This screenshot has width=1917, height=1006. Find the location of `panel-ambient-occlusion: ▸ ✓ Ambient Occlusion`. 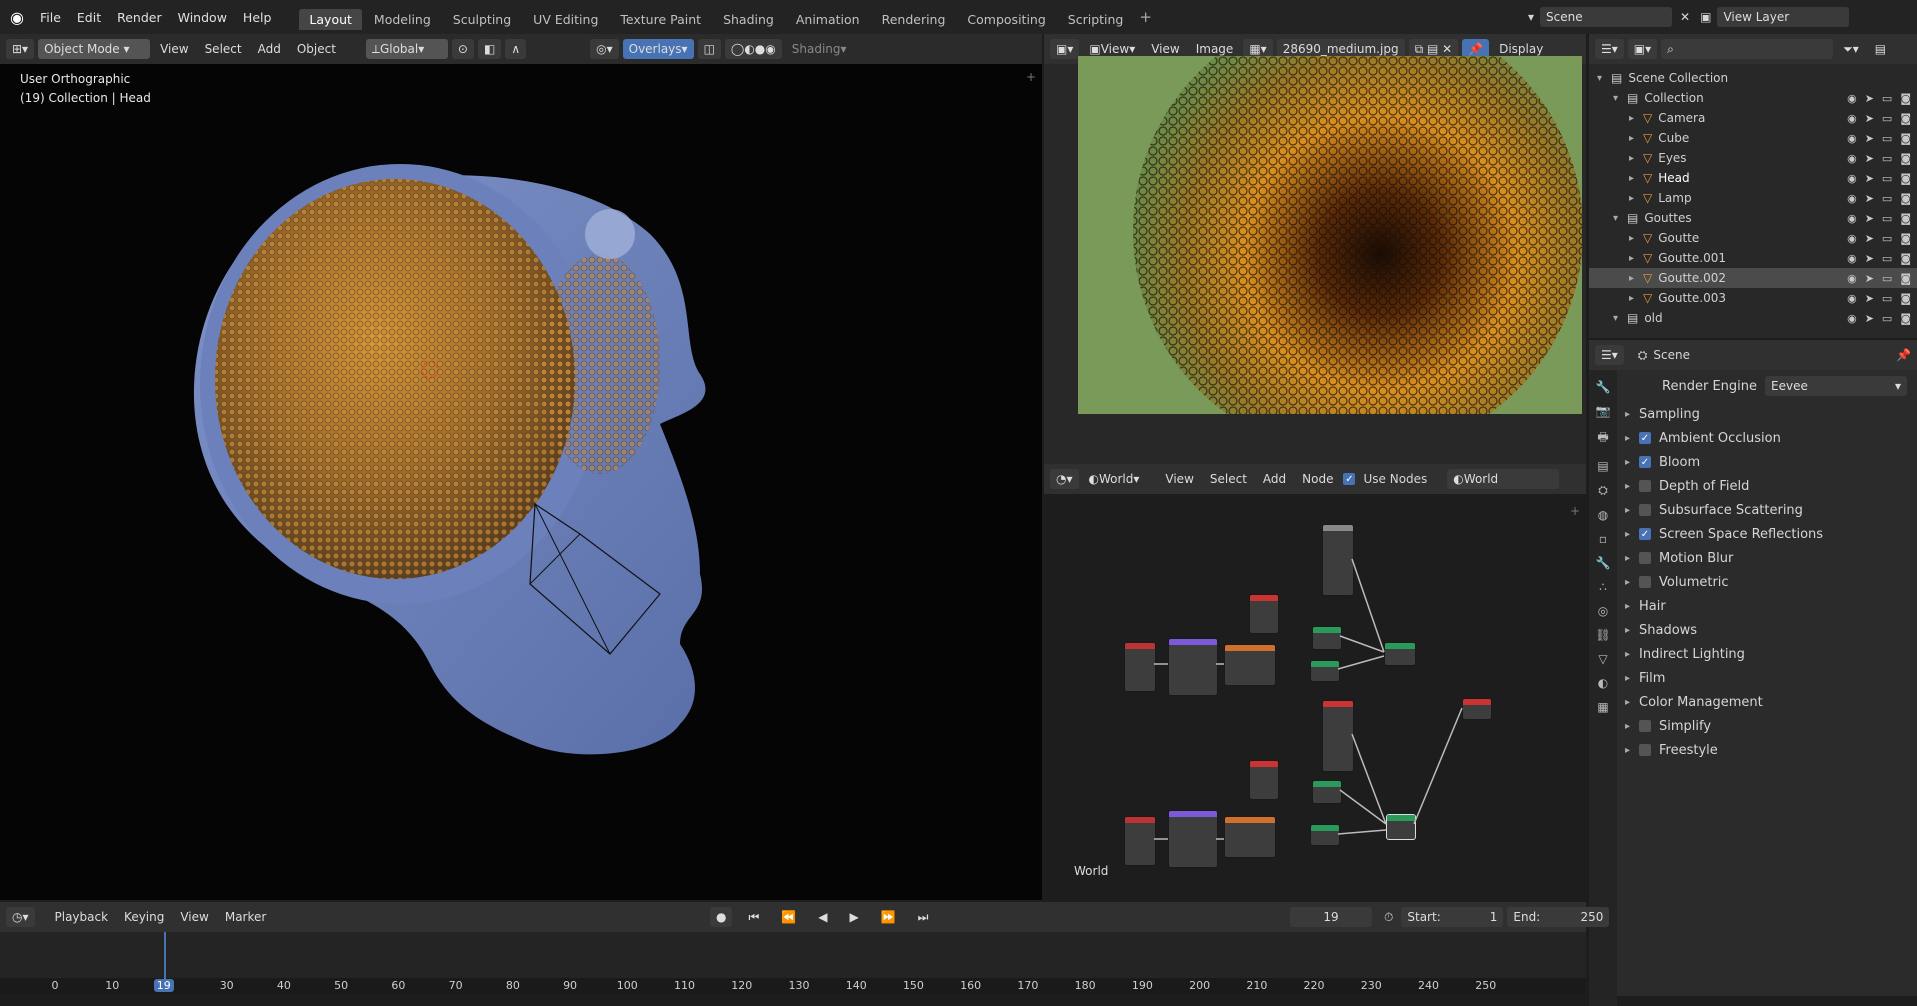

panel-ambient-occlusion: ▸ ✓ Ambient Occlusion is located at coordinates (1768, 438).